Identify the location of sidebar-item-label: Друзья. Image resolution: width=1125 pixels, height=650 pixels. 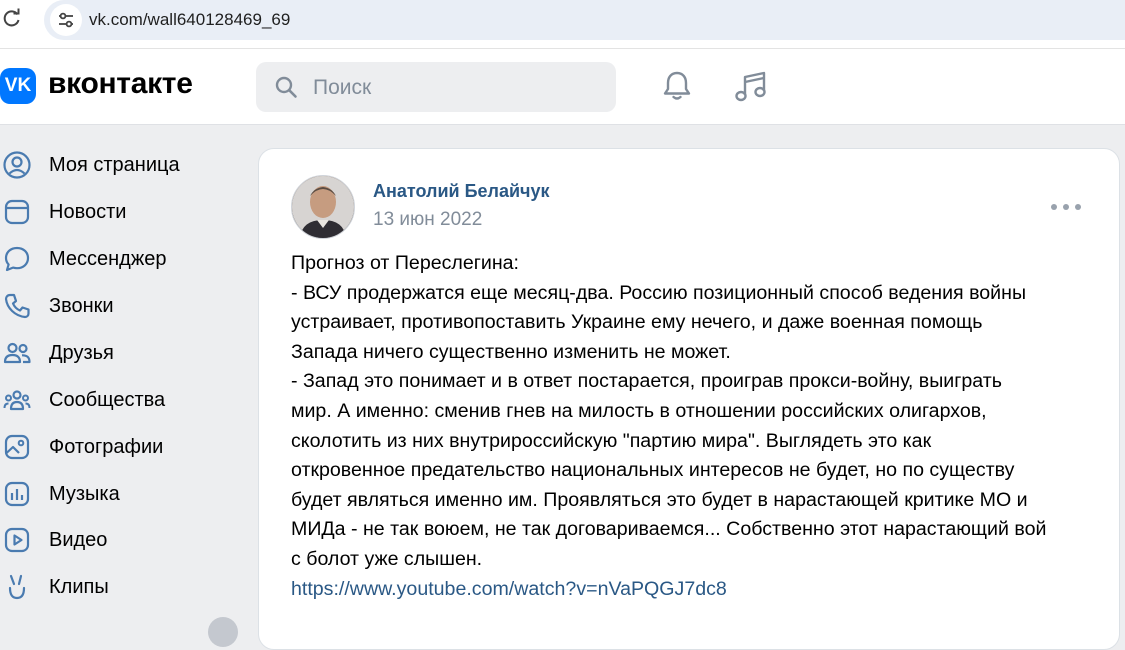
(81, 352).